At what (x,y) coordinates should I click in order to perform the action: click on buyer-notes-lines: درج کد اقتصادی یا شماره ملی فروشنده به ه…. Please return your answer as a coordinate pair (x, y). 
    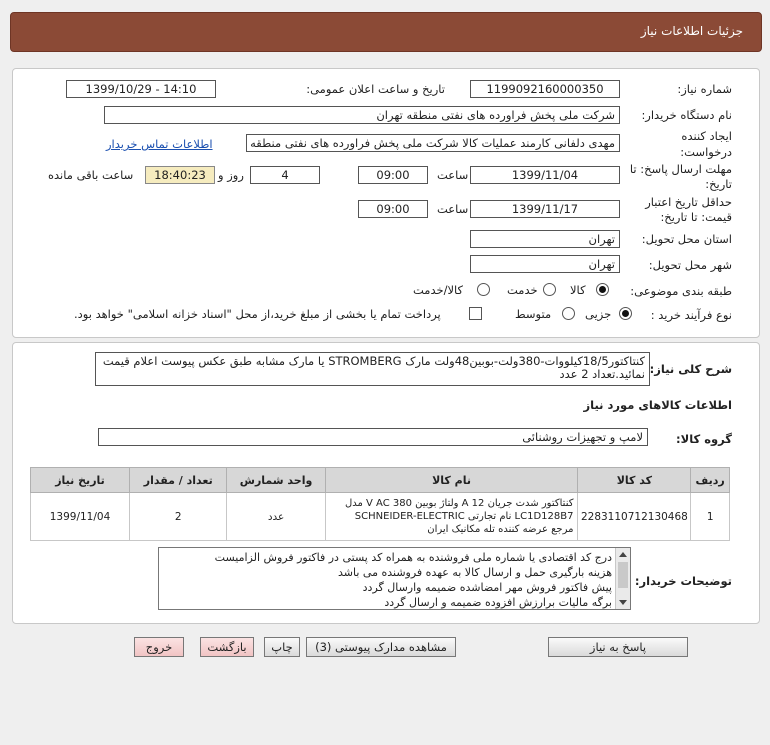
    Looking at the image, I should click on (413, 579).